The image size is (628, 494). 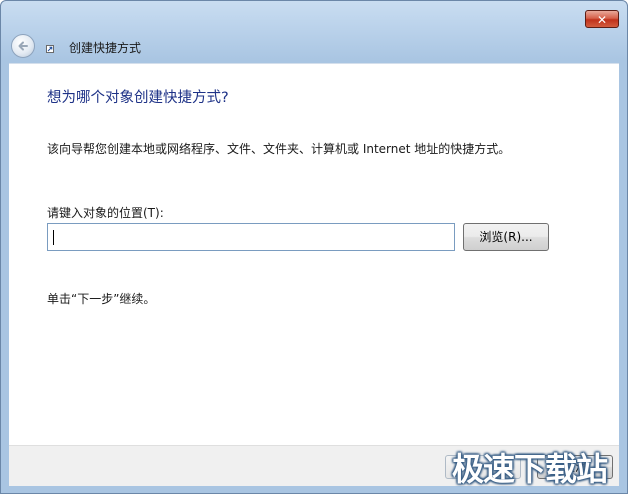 I want to click on close-button: ✕, so click(x=602, y=19).